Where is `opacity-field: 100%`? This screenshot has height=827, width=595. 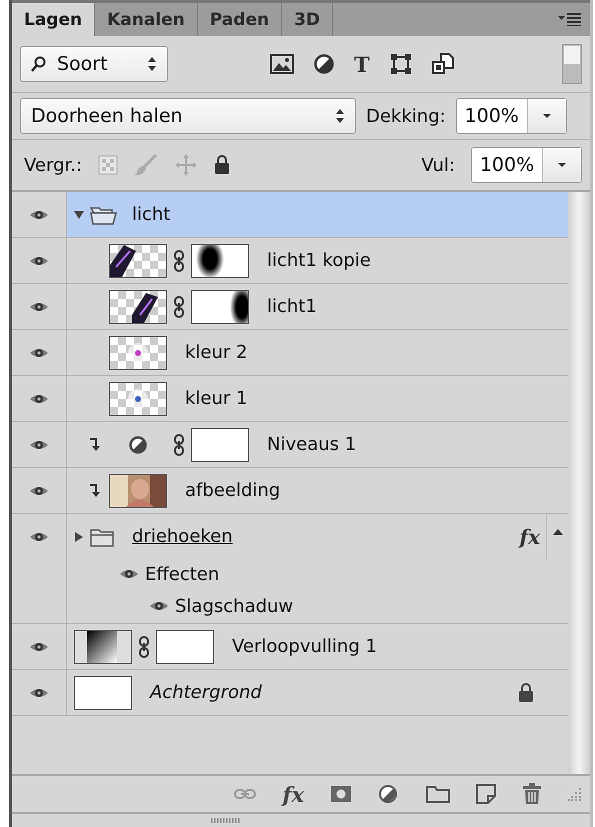 opacity-field: 100% is located at coordinates (511, 116).